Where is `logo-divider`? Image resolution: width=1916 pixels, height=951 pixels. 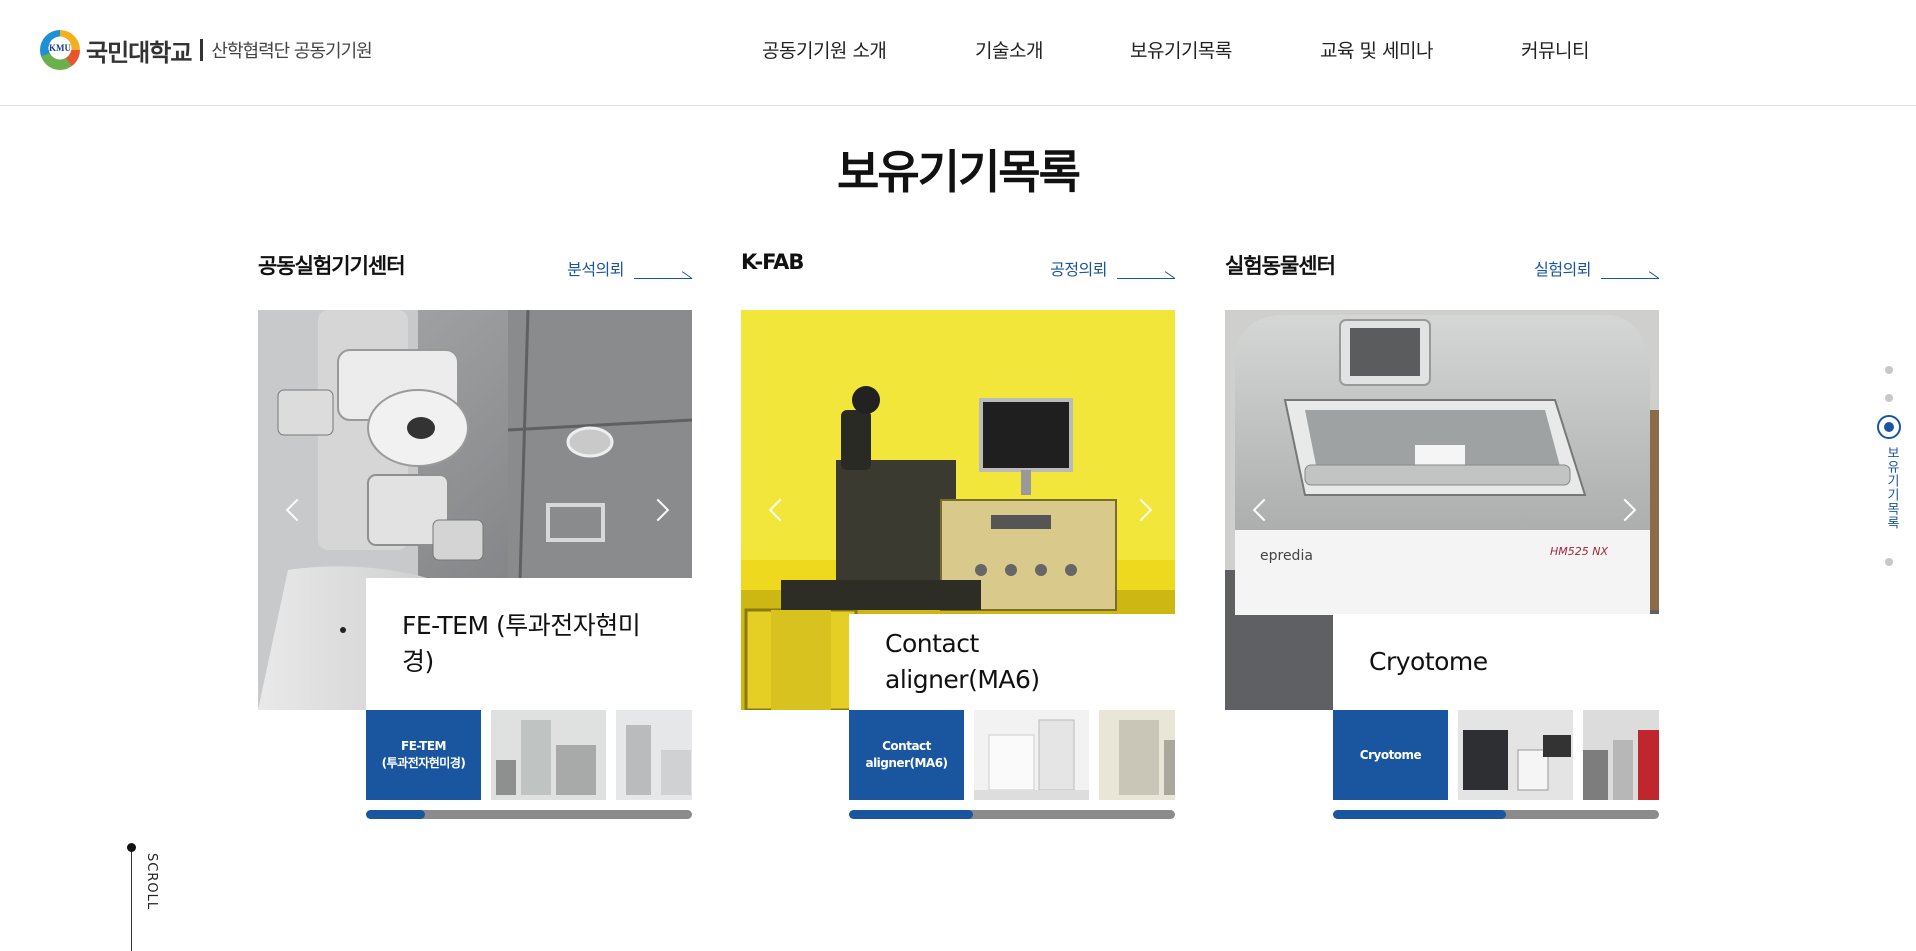 logo-divider is located at coordinates (202, 50).